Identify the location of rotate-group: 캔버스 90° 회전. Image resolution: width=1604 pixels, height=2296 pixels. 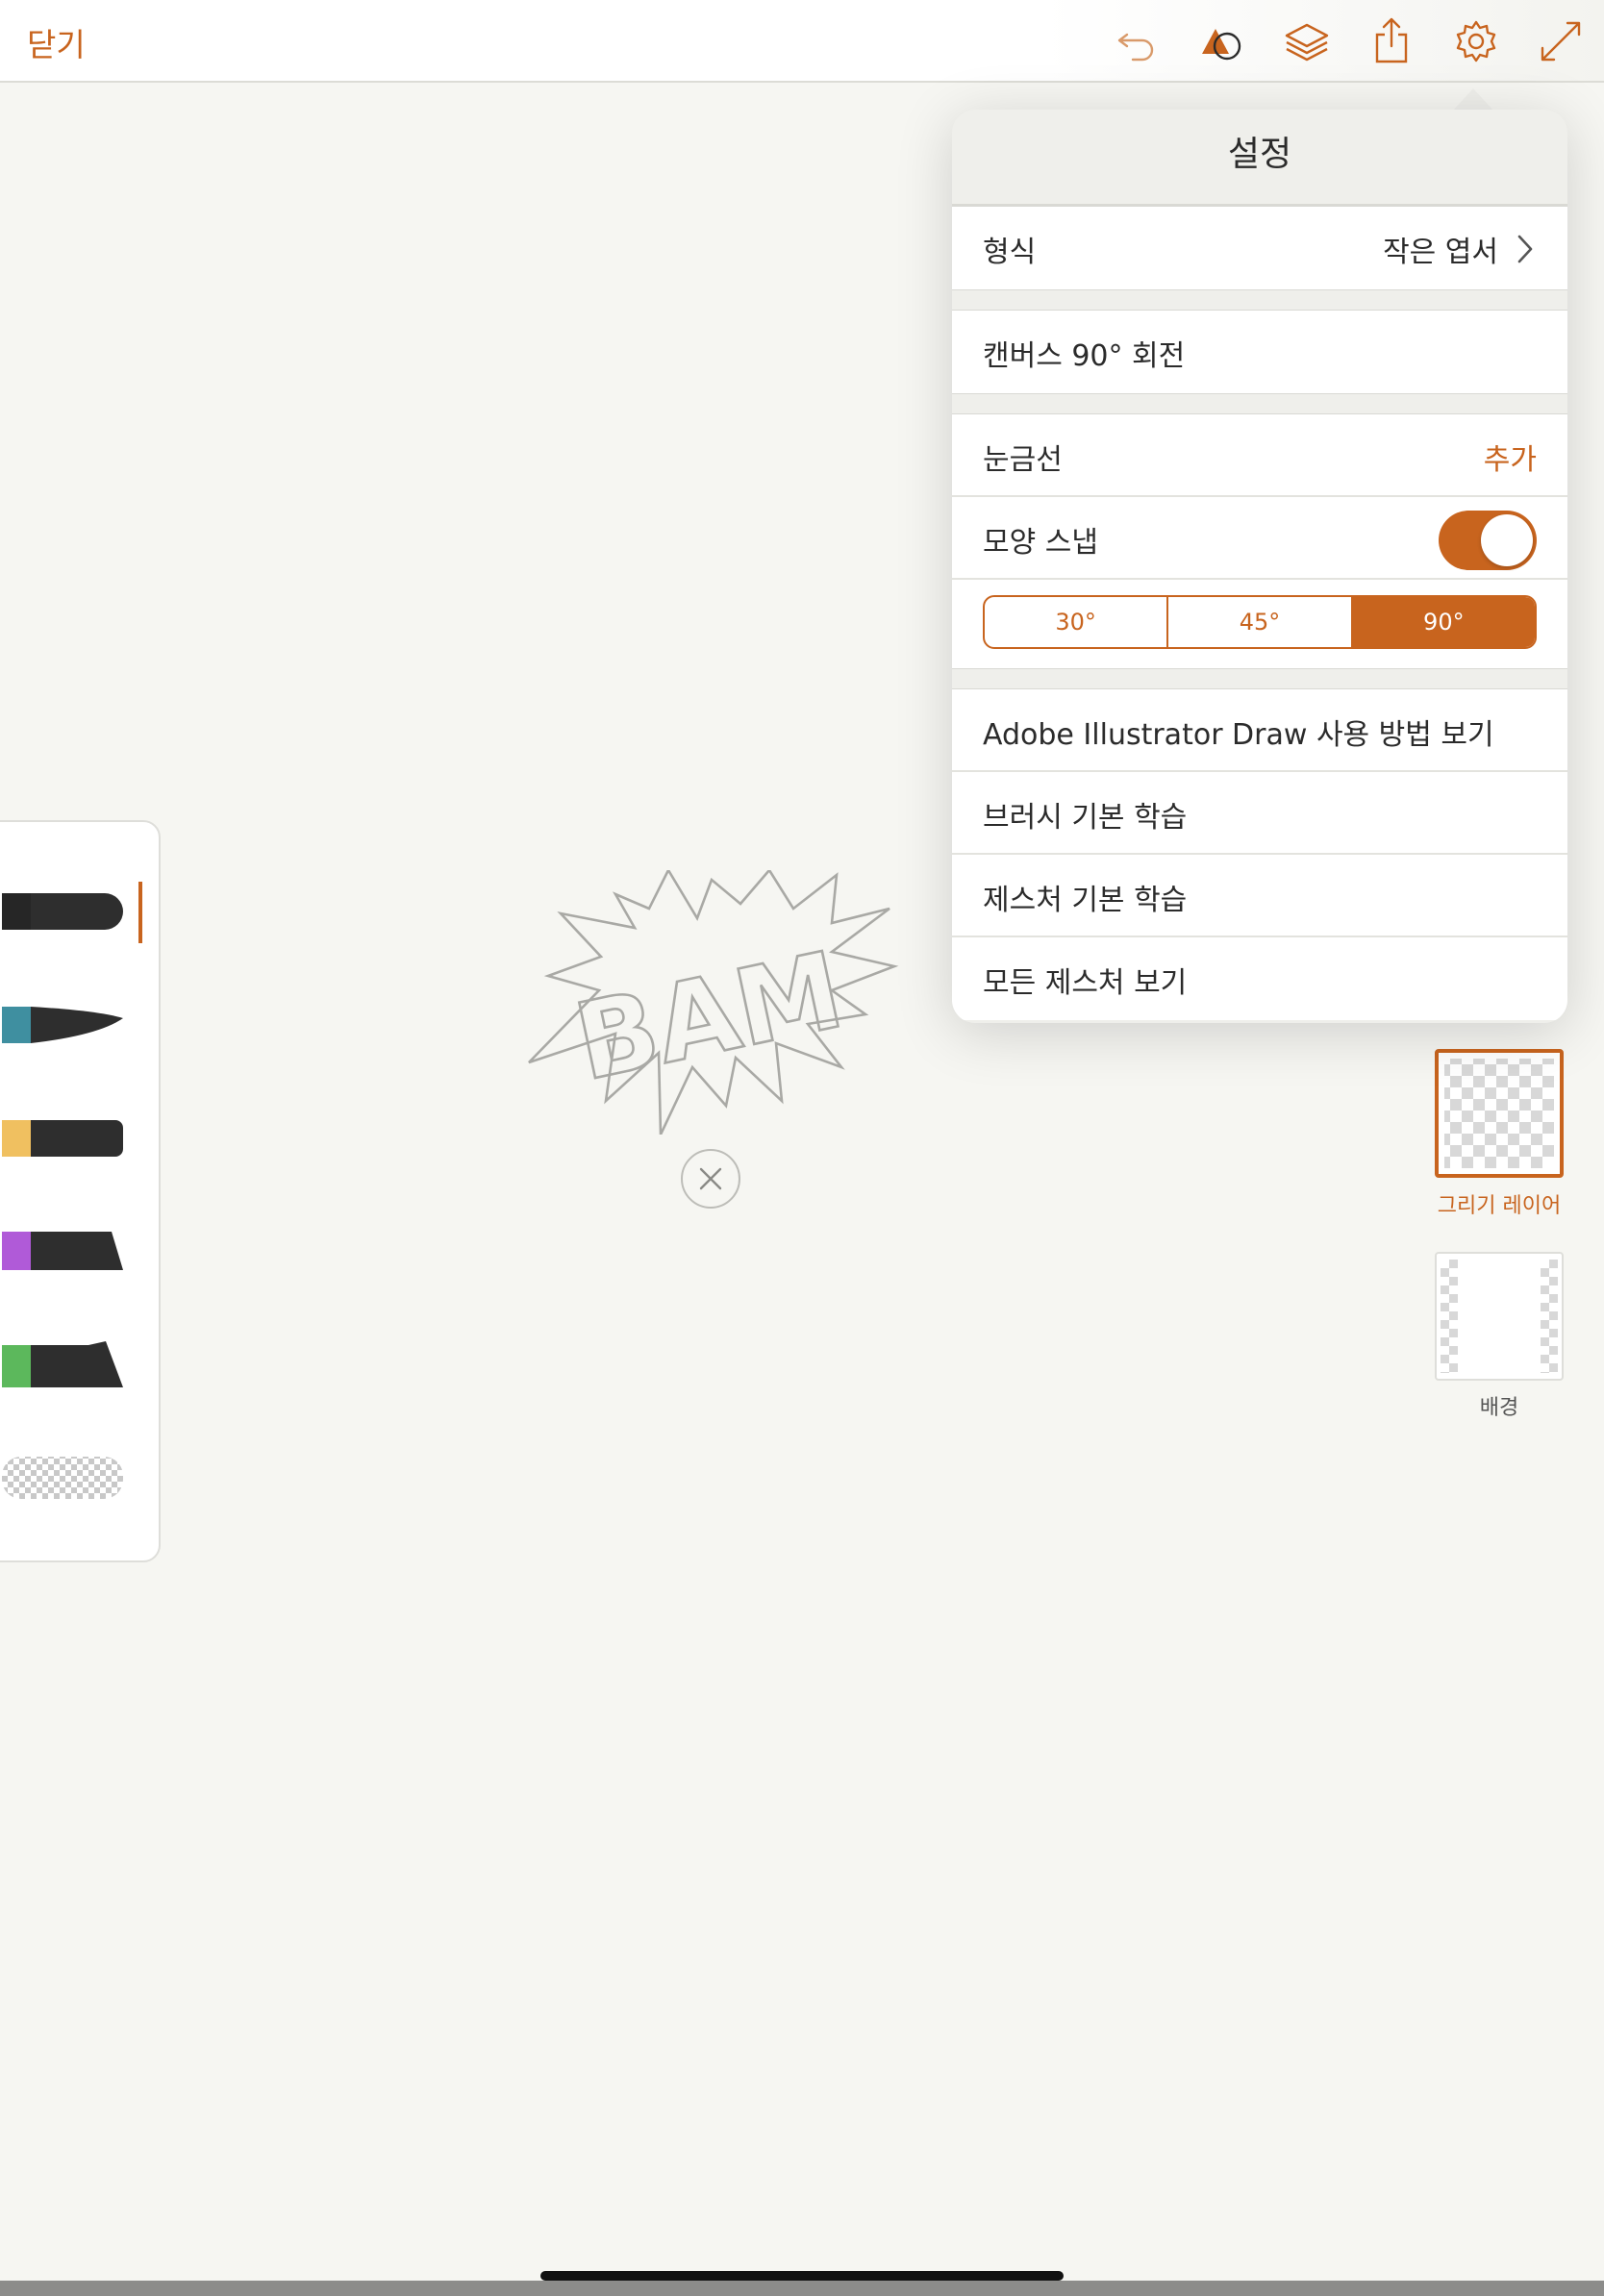
(1259, 352).